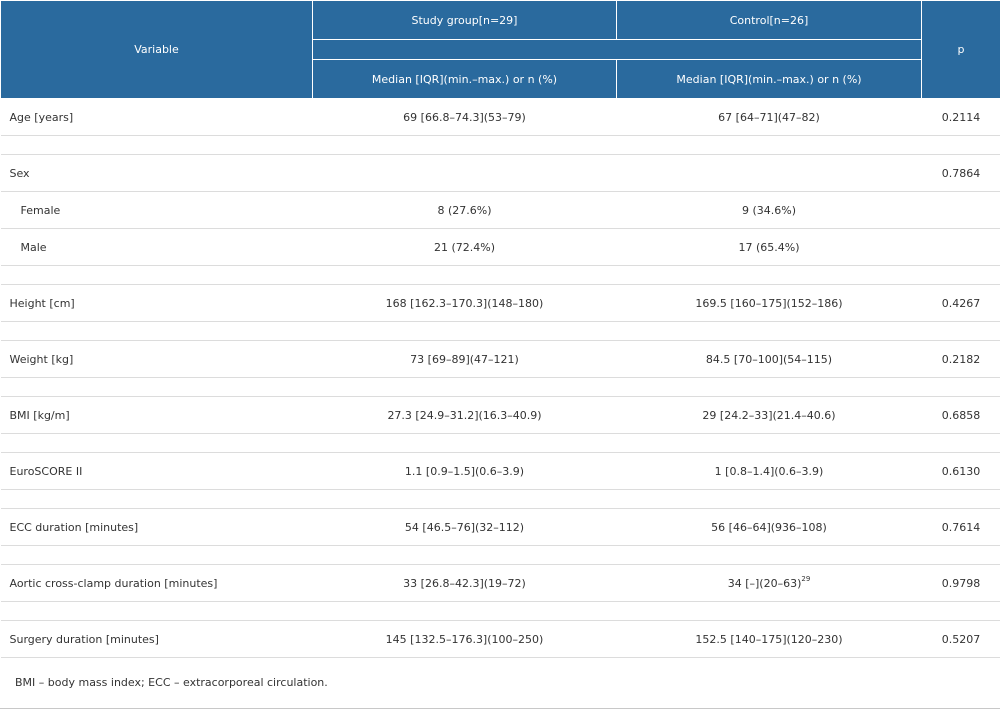 The height and width of the screenshot is (709, 1000). Describe the element at coordinates (465, 303) in the screenshot. I see `study-value: 168 [162.3–170.3](148–180)` at that location.